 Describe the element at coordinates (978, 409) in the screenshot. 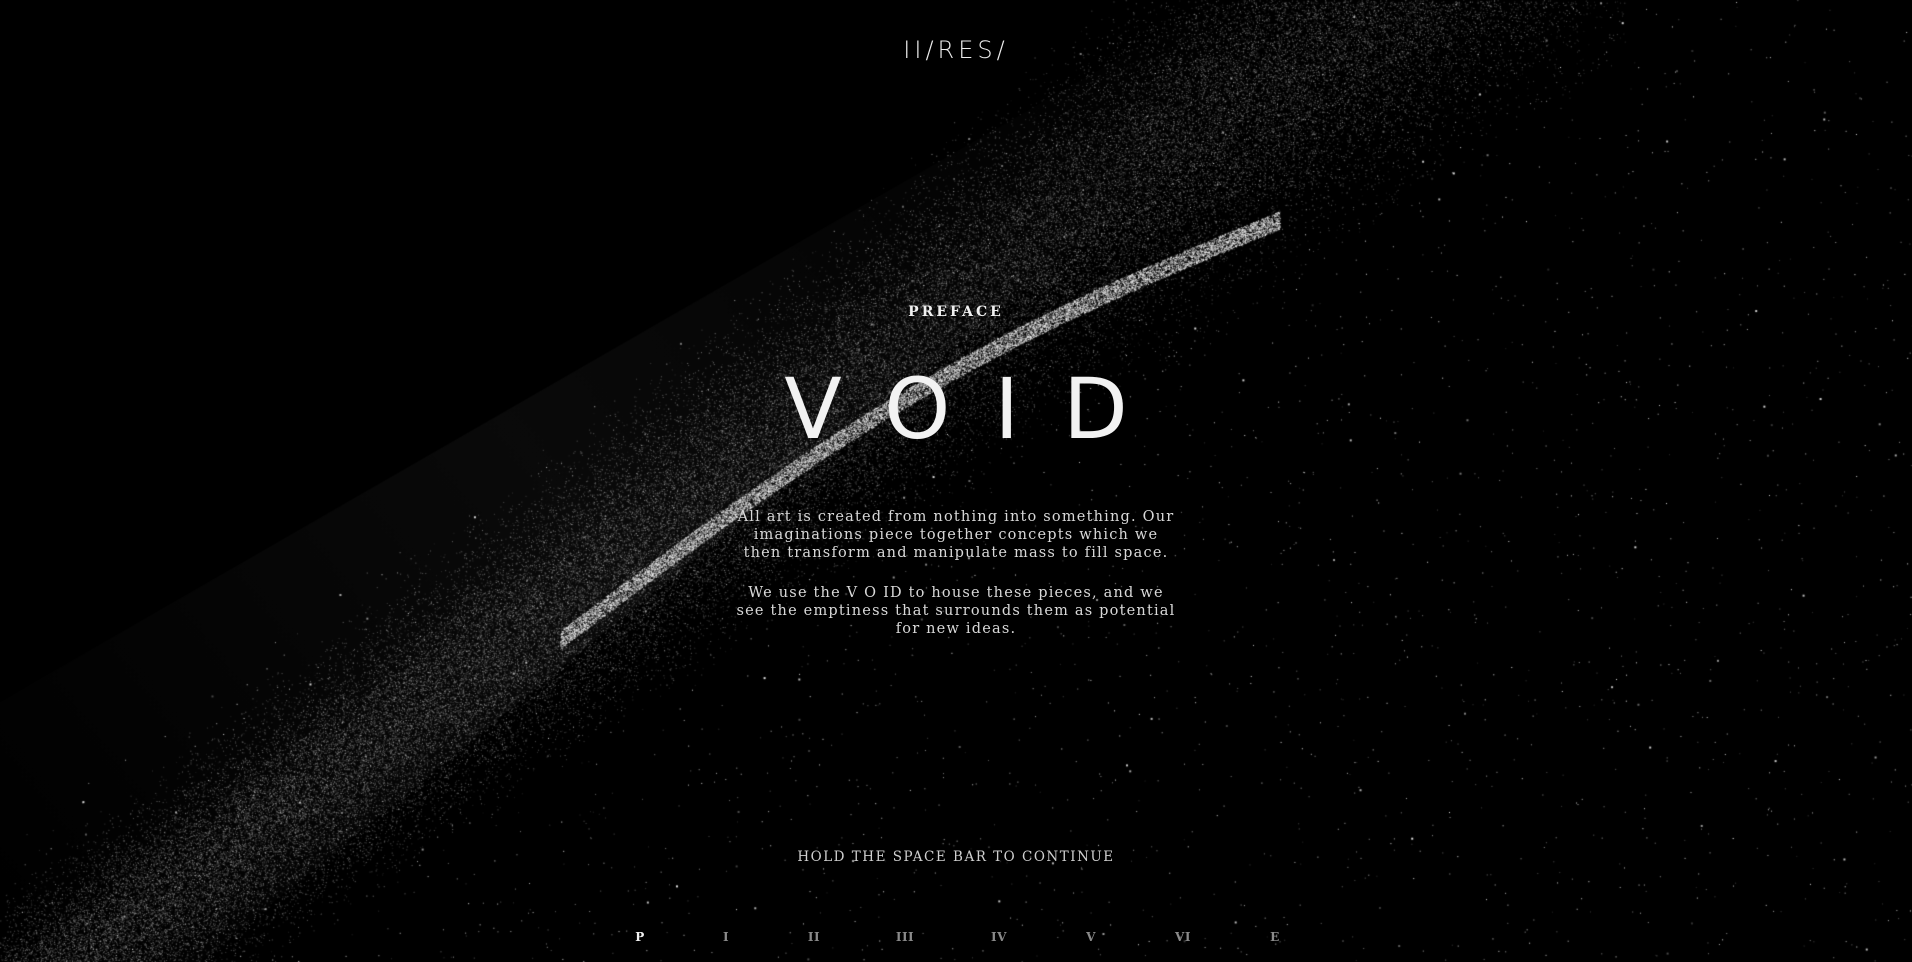

I see `page-title: VOID` at that location.